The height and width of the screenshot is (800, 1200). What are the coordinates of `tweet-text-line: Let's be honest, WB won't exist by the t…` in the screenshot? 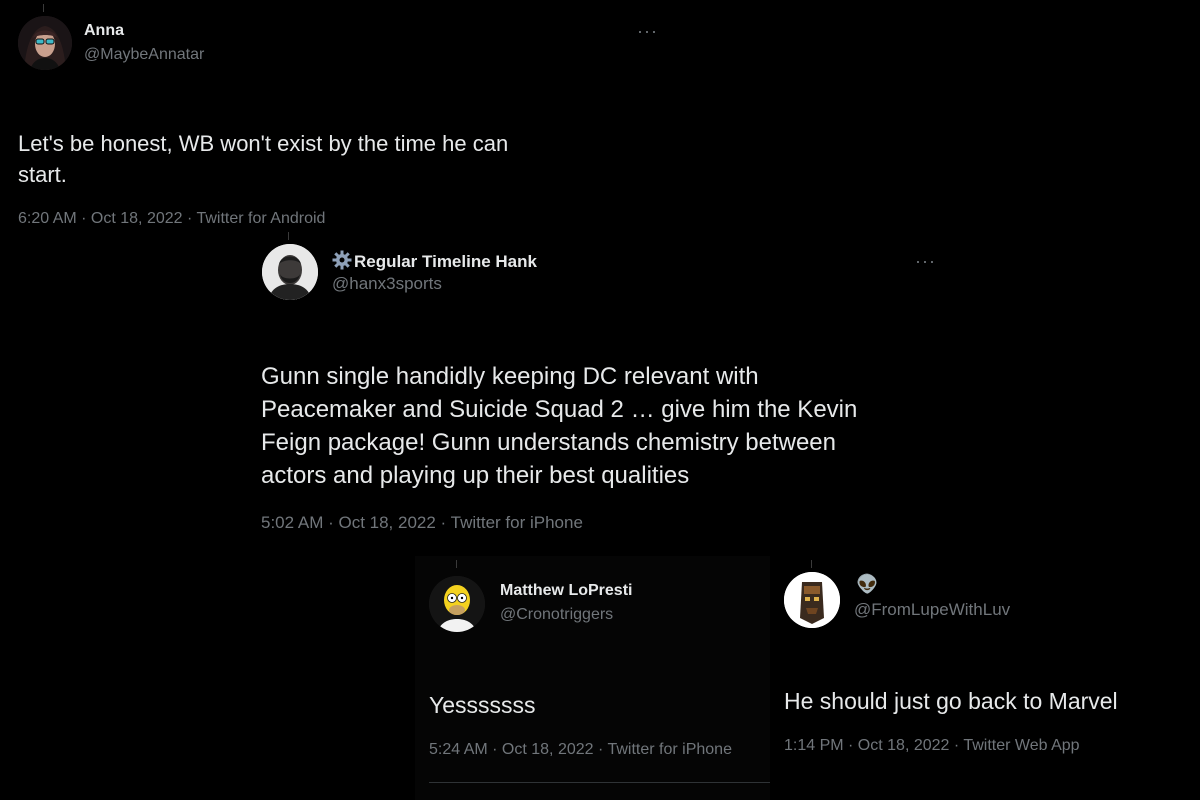 It's located at (263, 143).